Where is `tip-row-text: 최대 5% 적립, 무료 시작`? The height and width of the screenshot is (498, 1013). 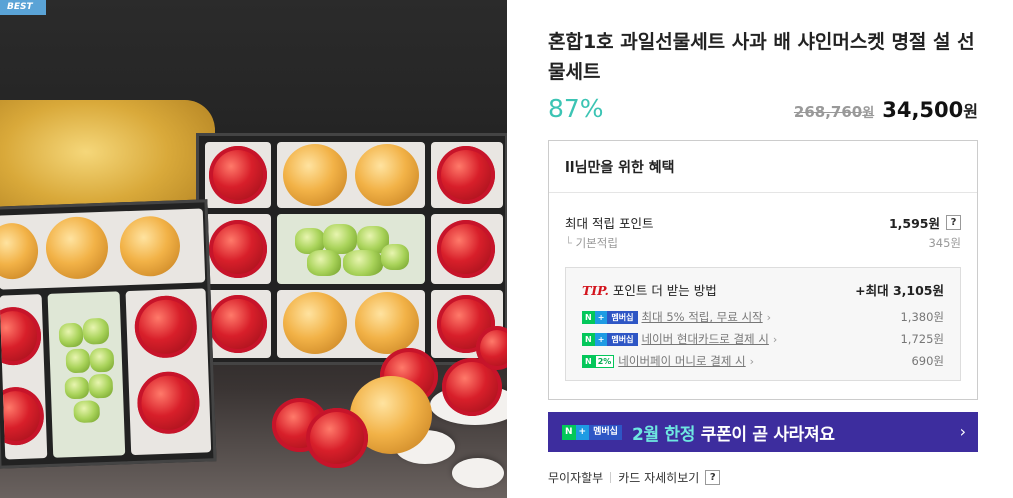
tip-row-text: 최대 5% 적립, 무료 시작 is located at coordinates (702, 317).